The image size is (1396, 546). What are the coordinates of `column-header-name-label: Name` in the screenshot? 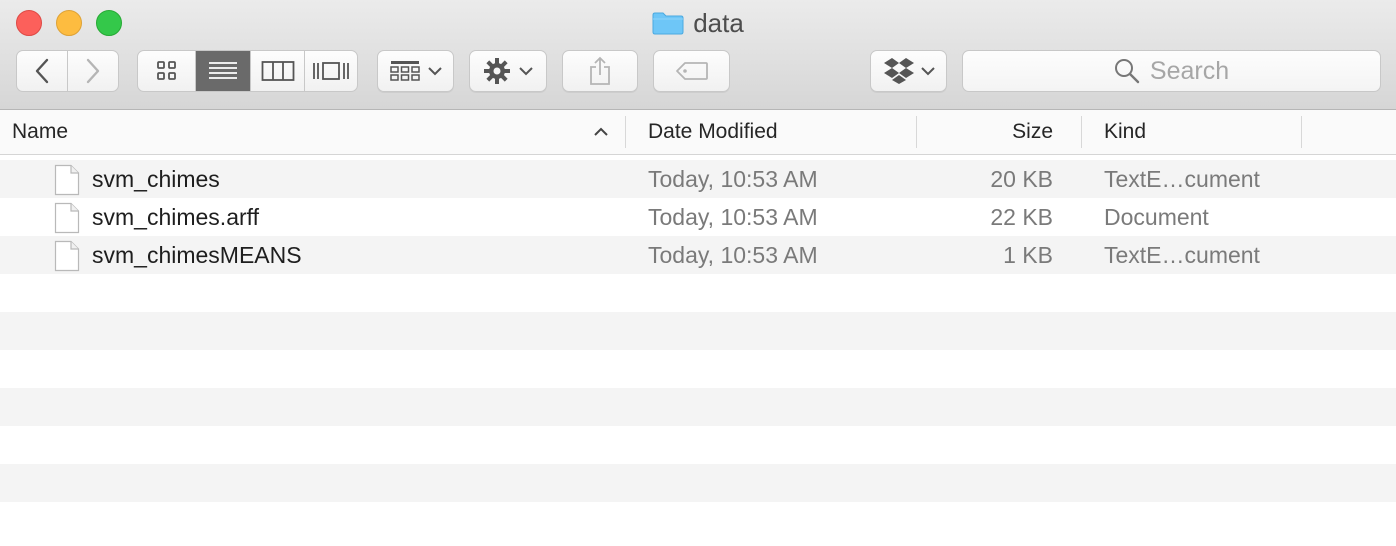 It's located at (40, 131).